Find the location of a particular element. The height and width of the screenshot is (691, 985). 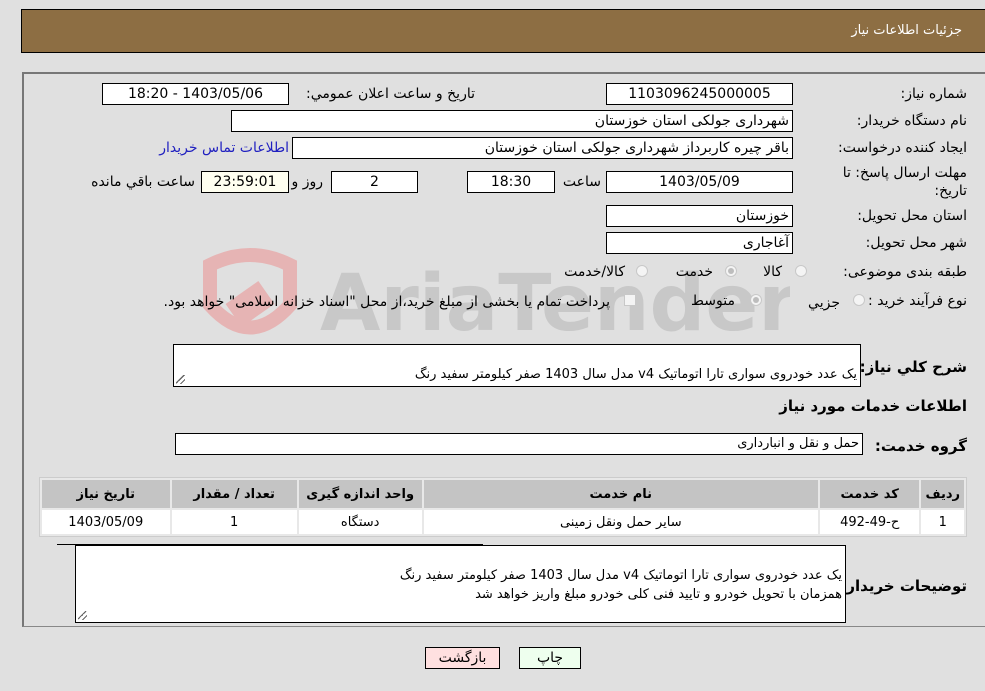

deadline-label: مهلت ارسال پاسخ: تا is located at coordinates (904, 173).